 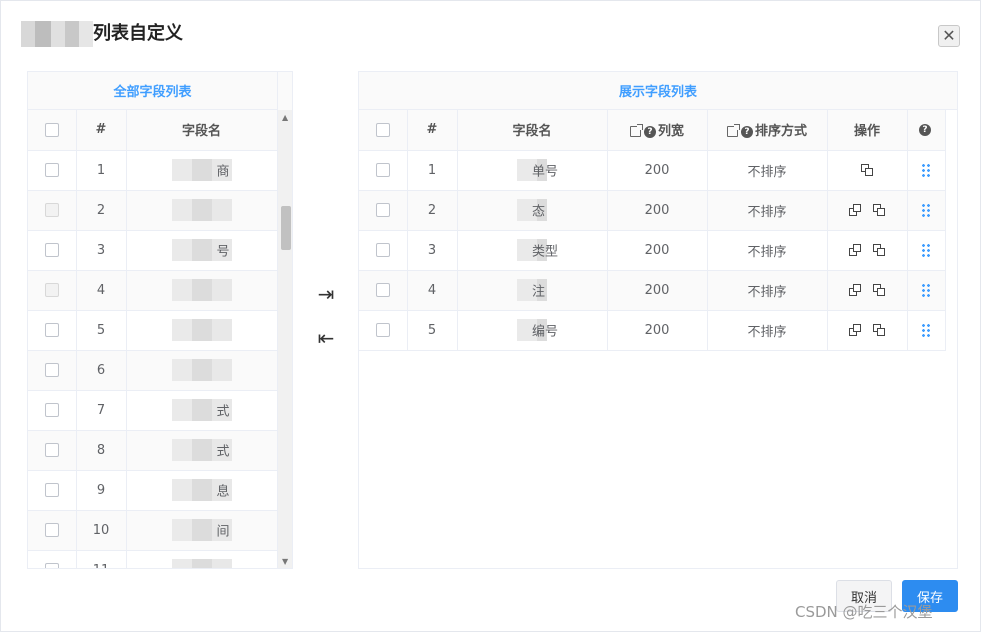 I want to click on row-index: 4, so click(x=432, y=290).